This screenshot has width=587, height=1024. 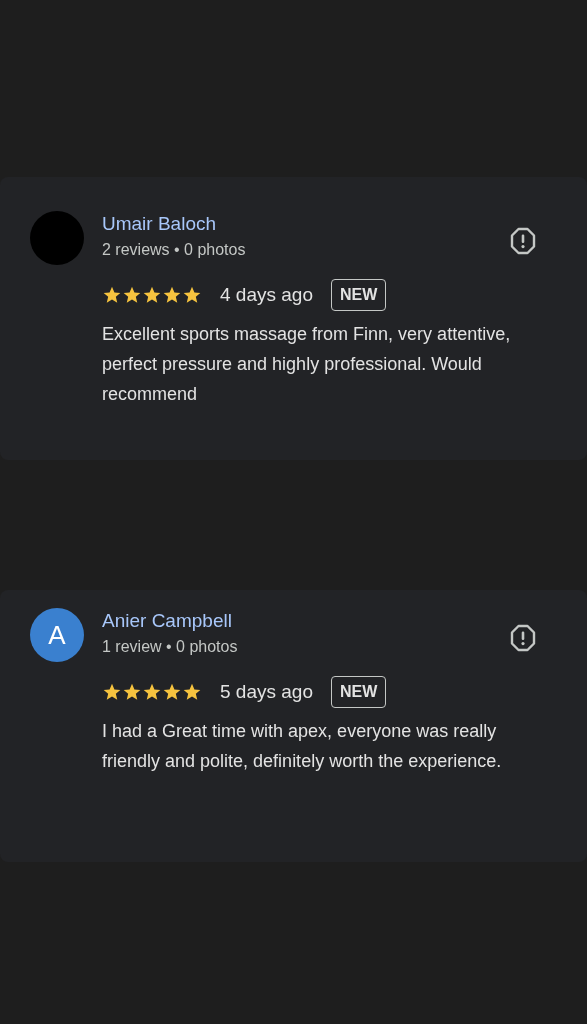 I want to click on reviewer-name: Umair Baloch, so click(x=174, y=224).